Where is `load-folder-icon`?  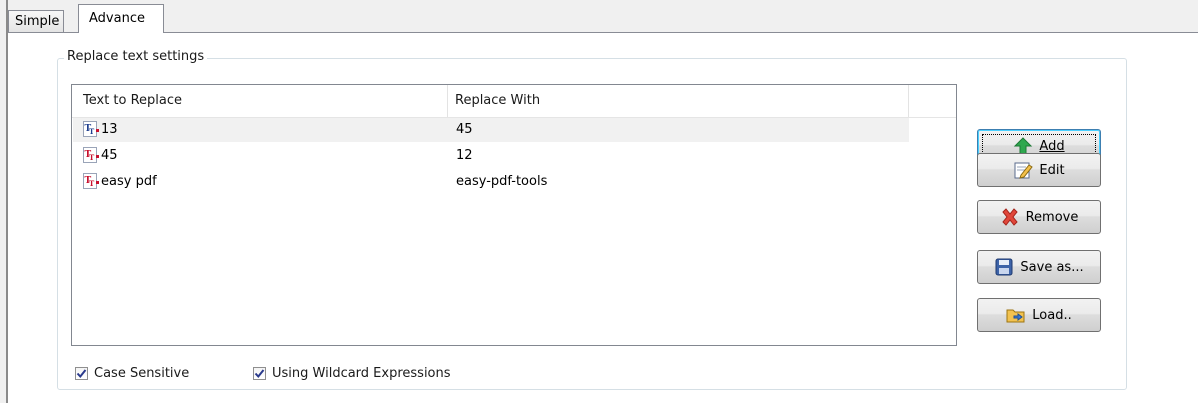 load-folder-icon is located at coordinates (1015, 316).